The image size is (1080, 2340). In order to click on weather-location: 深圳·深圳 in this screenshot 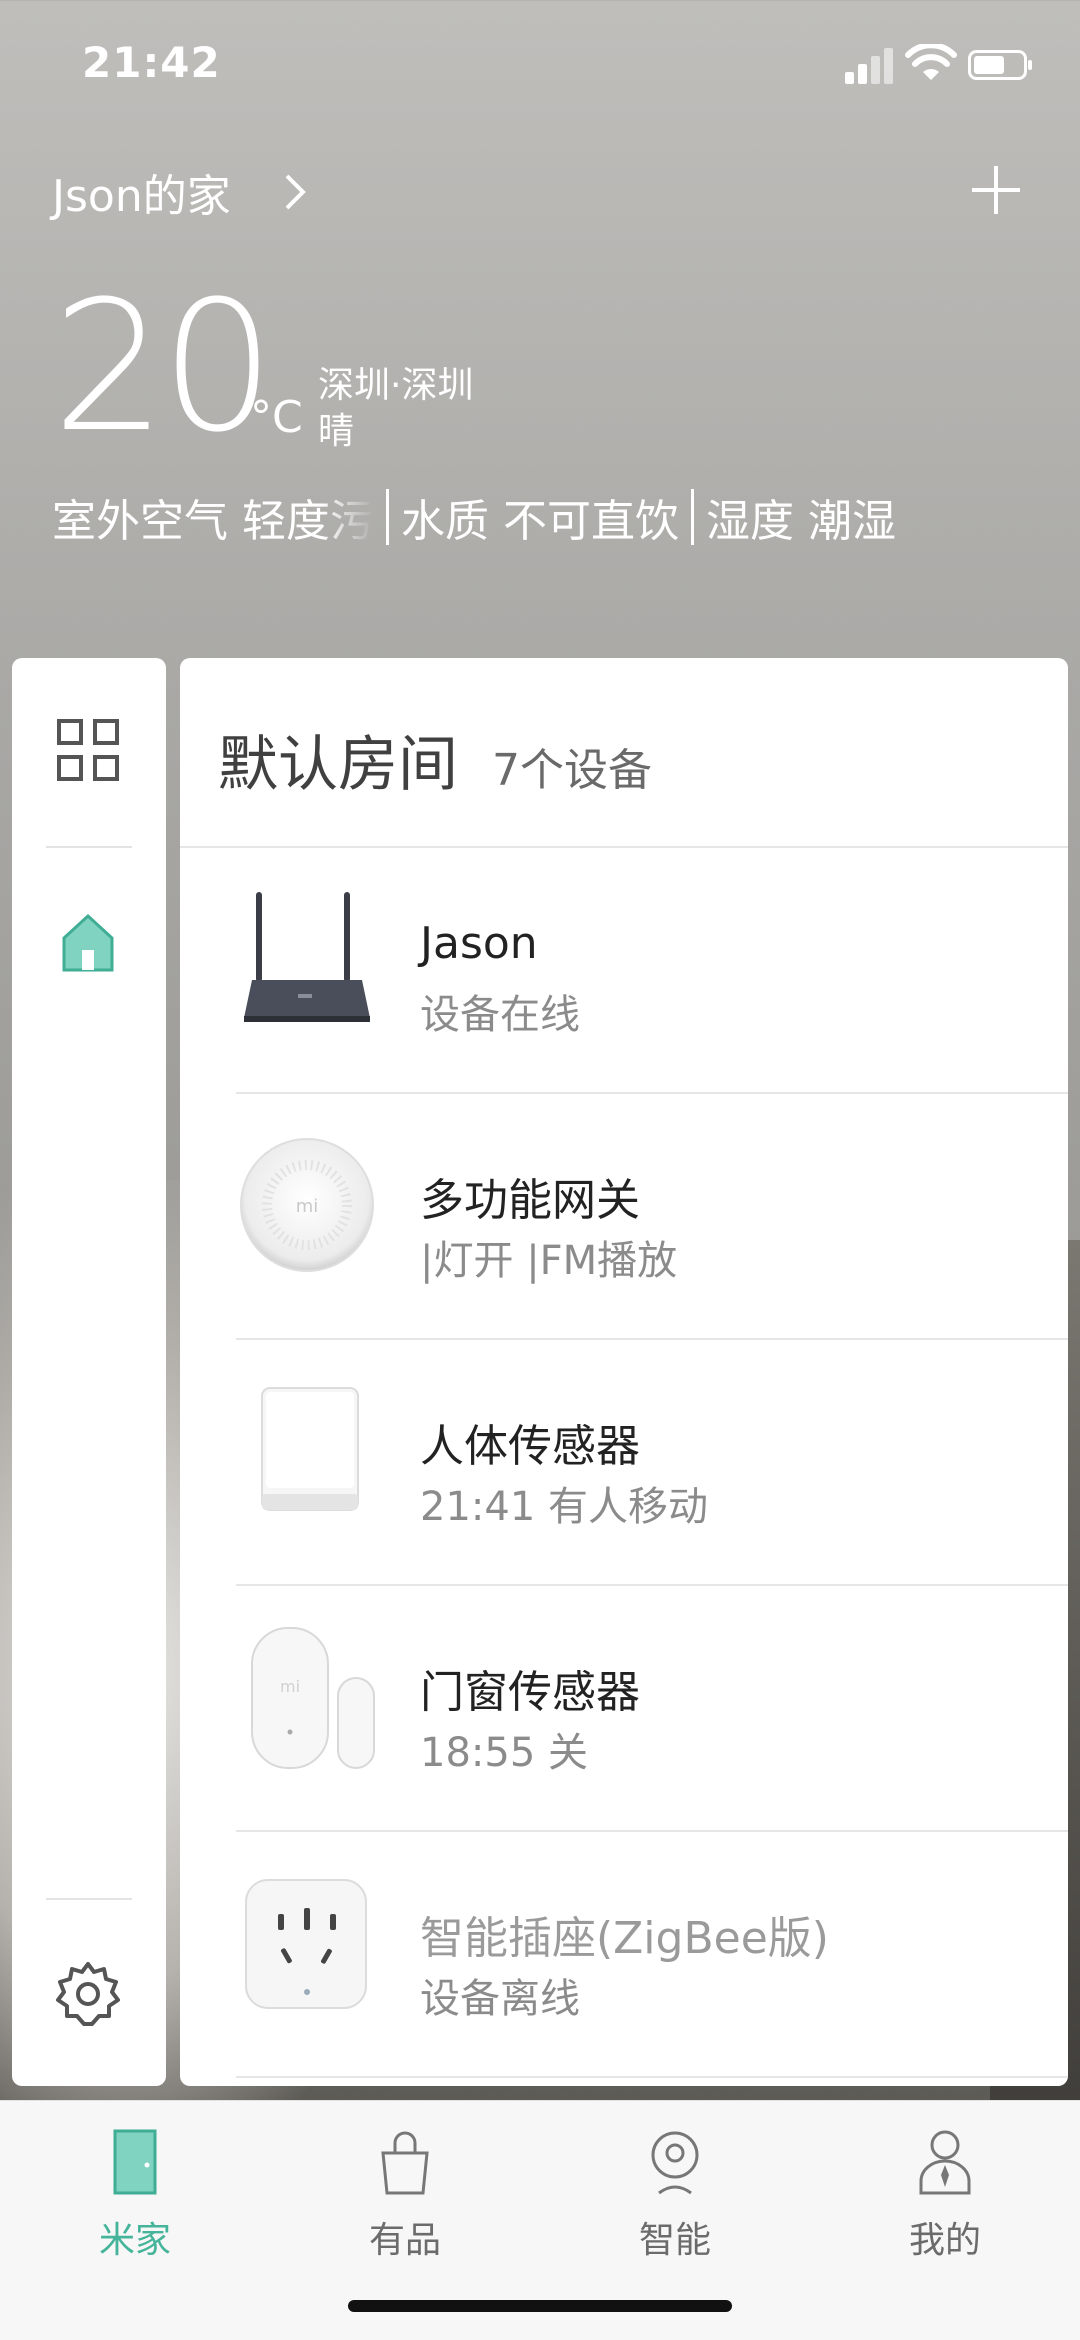, I will do `click(396, 385)`.